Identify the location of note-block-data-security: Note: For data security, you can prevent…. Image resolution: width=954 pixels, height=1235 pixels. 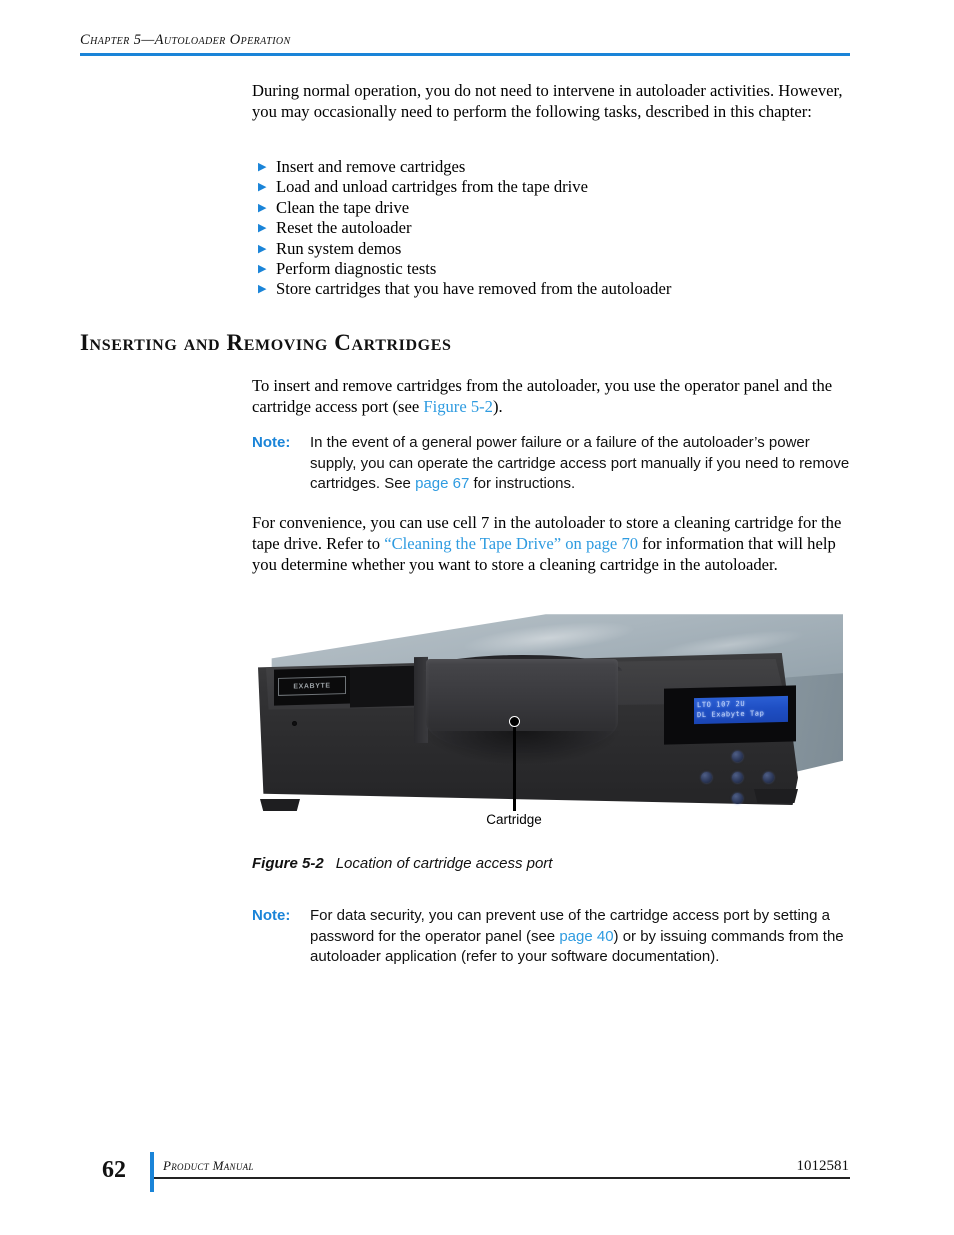
(556, 937).